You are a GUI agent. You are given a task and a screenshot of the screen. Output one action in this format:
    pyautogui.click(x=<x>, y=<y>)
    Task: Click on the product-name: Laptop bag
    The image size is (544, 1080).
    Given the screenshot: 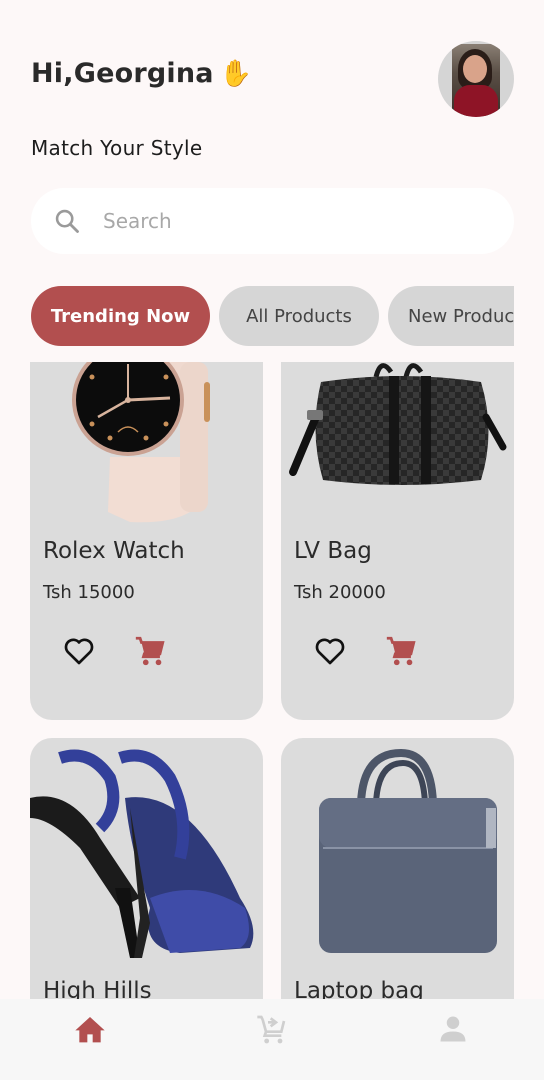 What is the action you would take?
    pyautogui.click(x=359, y=989)
    